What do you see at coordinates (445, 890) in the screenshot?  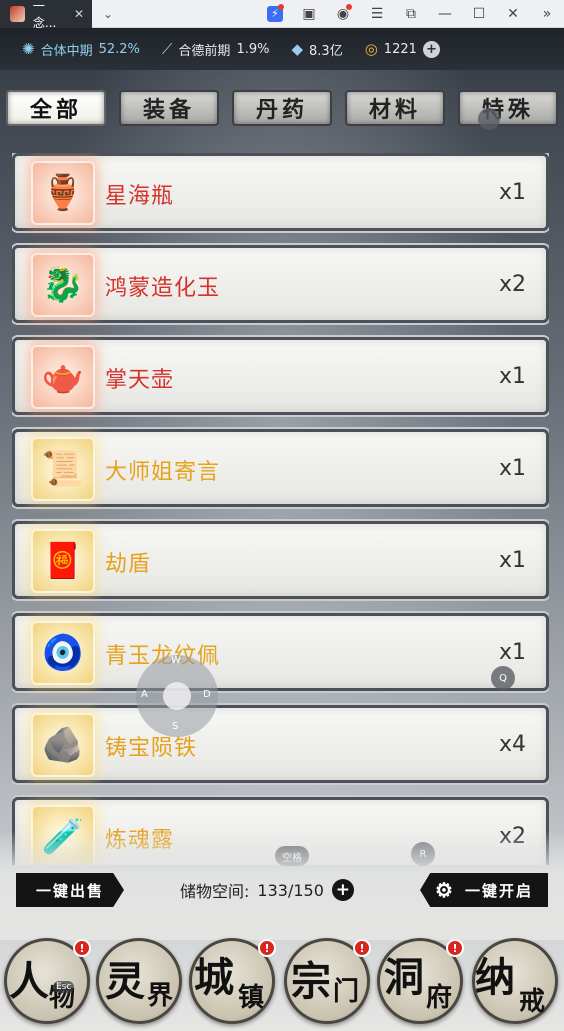 I see `gear-icon: ⚙` at bounding box center [445, 890].